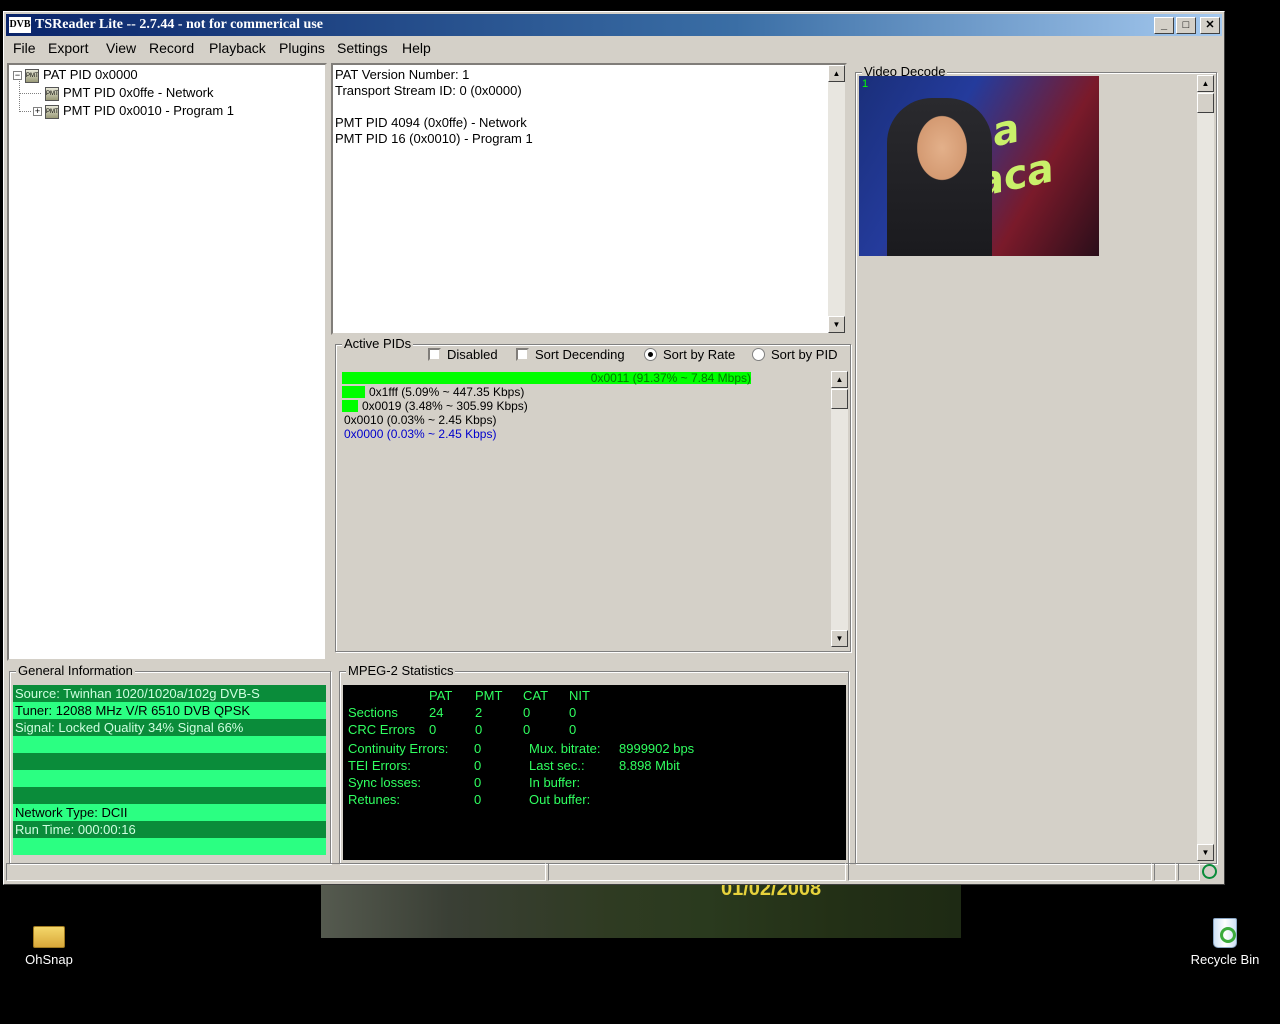 This screenshot has height=1024, width=1280. Describe the element at coordinates (657, 748) in the screenshot. I see `mux-value: 8999902 bps` at that location.